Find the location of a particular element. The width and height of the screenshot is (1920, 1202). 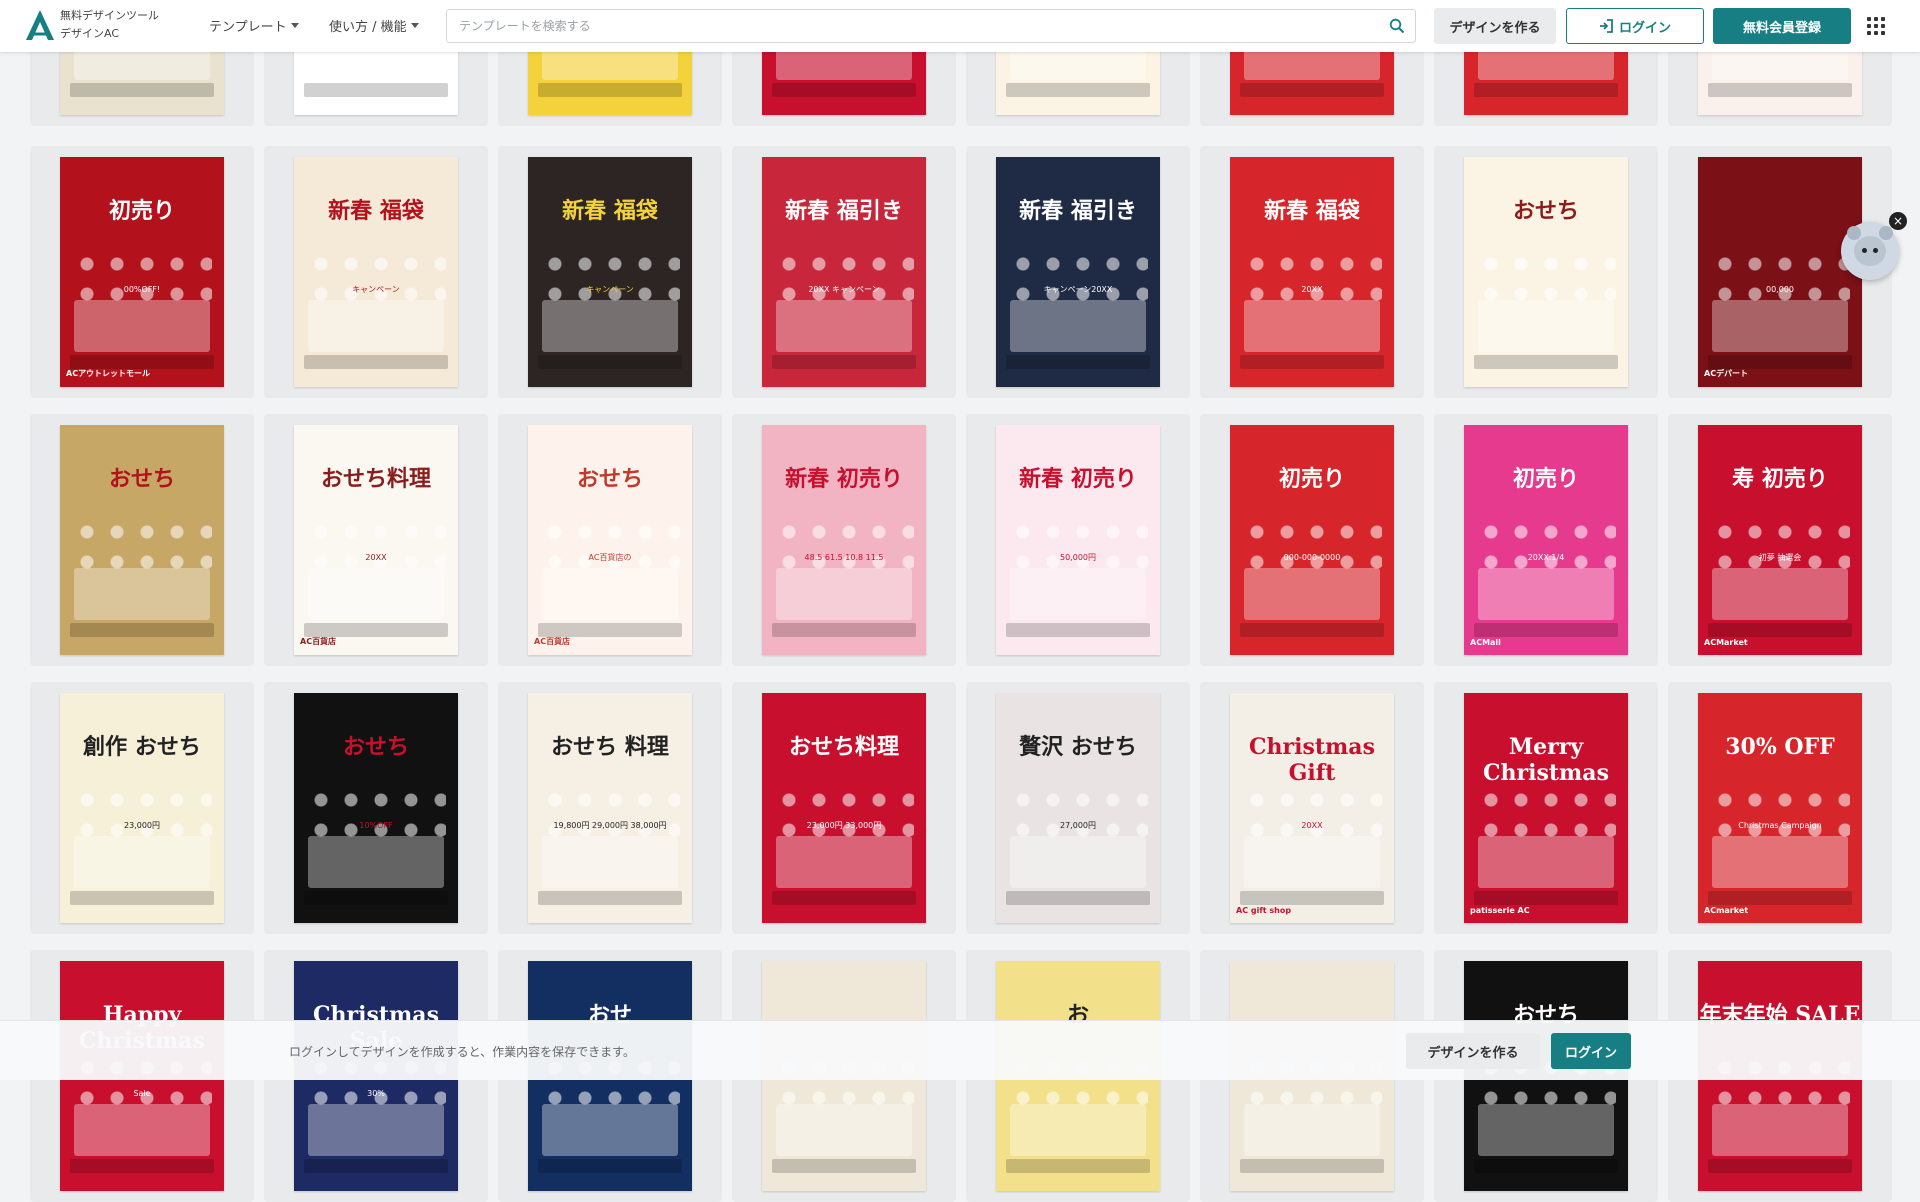

template-card: 創作 おせち 23,000円 is located at coordinates (142, 808).